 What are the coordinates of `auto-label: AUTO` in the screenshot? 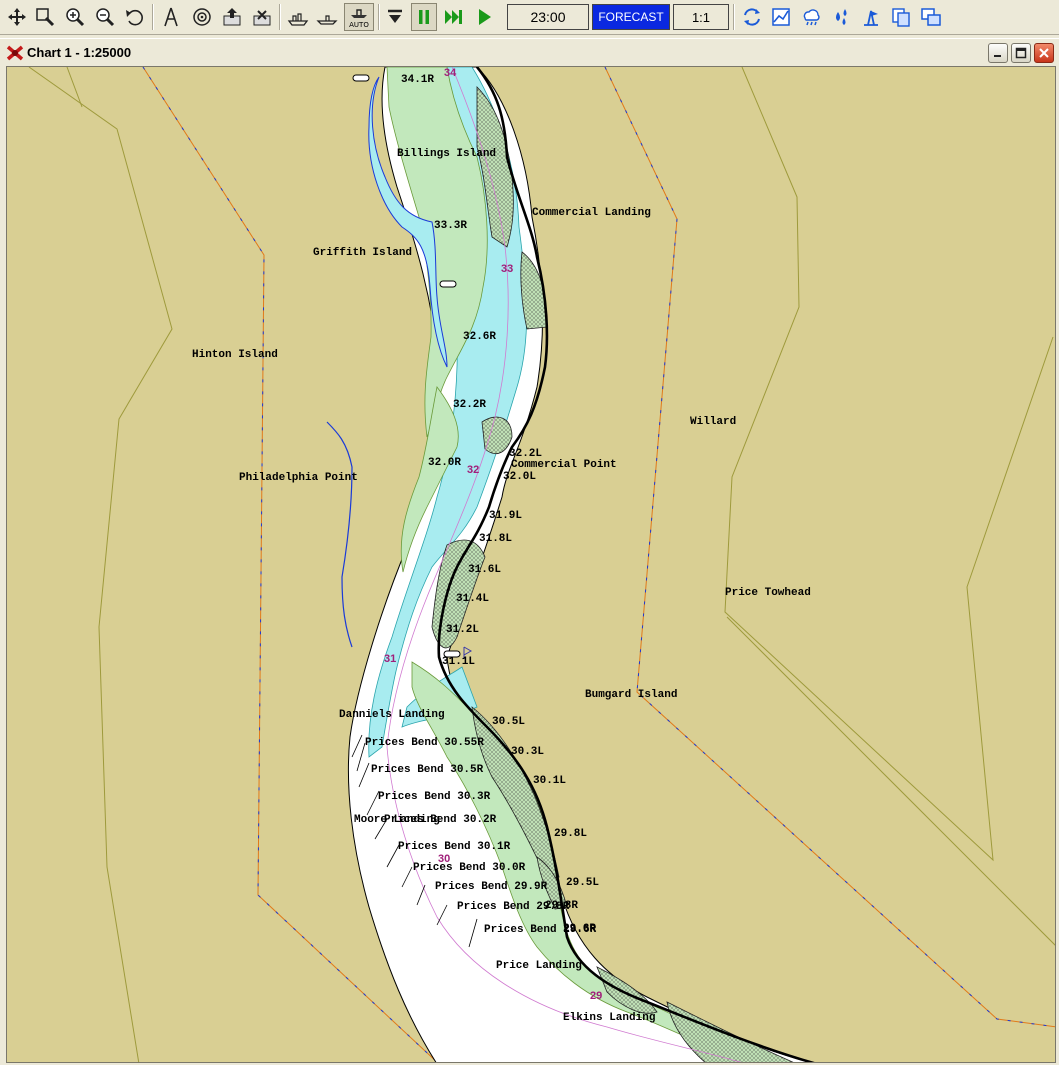 It's located at (359, 25).